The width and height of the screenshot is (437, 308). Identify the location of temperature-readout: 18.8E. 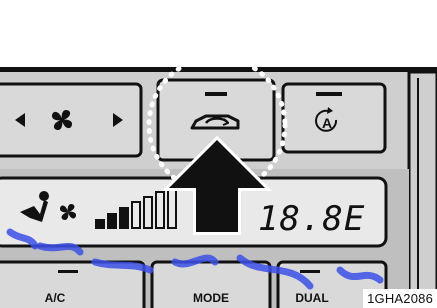
(311, 219).